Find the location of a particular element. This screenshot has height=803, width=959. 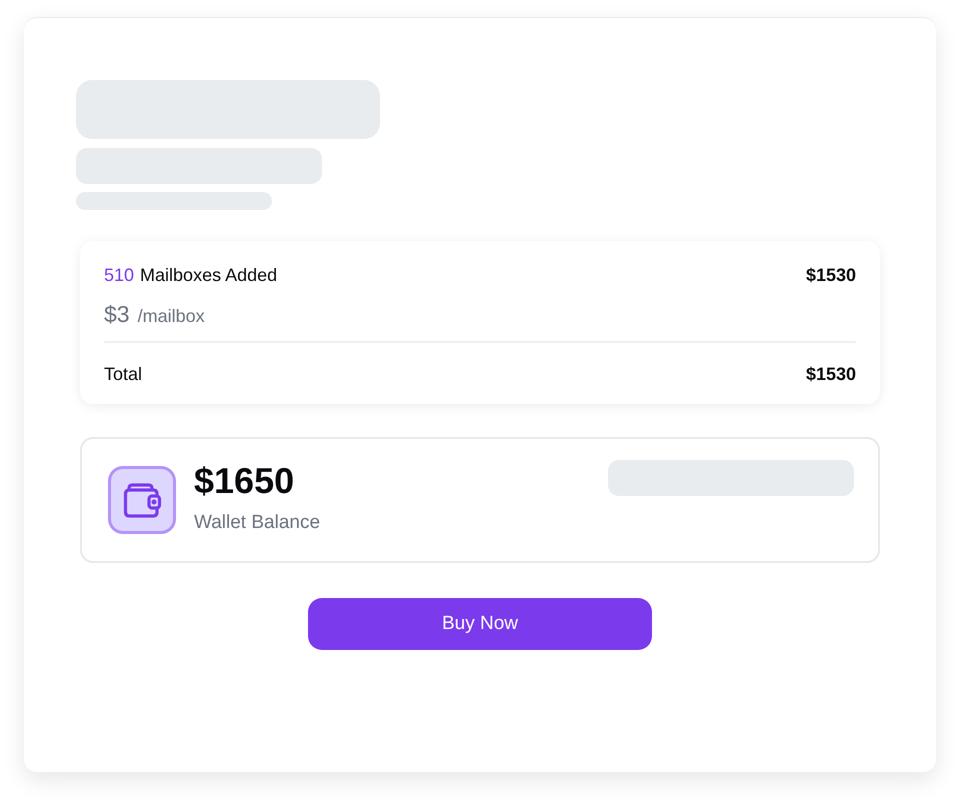

line-amount: $1530 is located at coordinates (831, 275).